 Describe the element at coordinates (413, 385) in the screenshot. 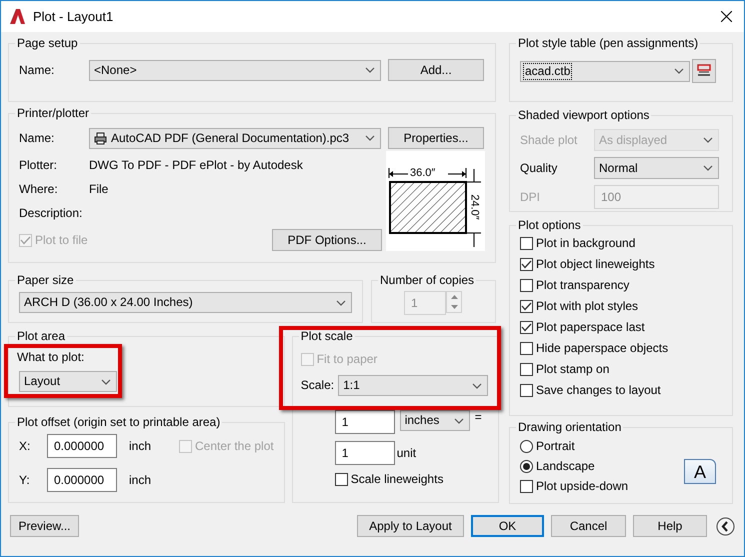

I see `dropdown: 1:1` at that location.